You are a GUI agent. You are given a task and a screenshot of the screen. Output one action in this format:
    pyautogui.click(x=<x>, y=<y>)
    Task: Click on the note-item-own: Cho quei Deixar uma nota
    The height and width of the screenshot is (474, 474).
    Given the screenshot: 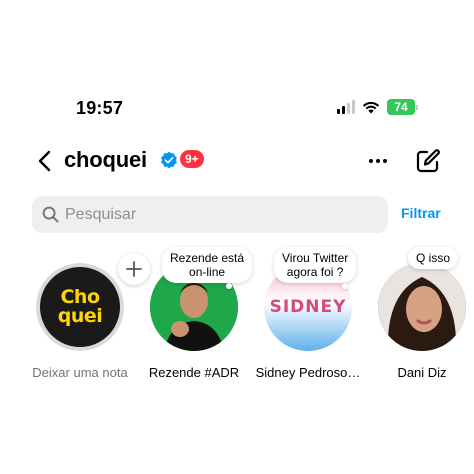 What is the action you would take?
    pyautogui.click(x=85, y=315)
    